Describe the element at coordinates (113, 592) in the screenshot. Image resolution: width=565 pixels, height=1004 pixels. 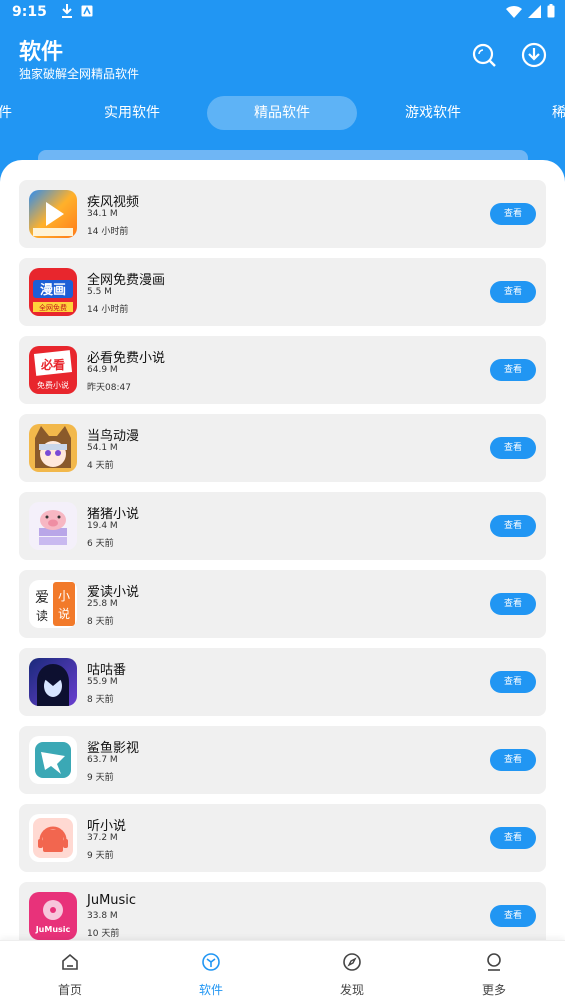
I see `app-name: 爱读小说` at that location.